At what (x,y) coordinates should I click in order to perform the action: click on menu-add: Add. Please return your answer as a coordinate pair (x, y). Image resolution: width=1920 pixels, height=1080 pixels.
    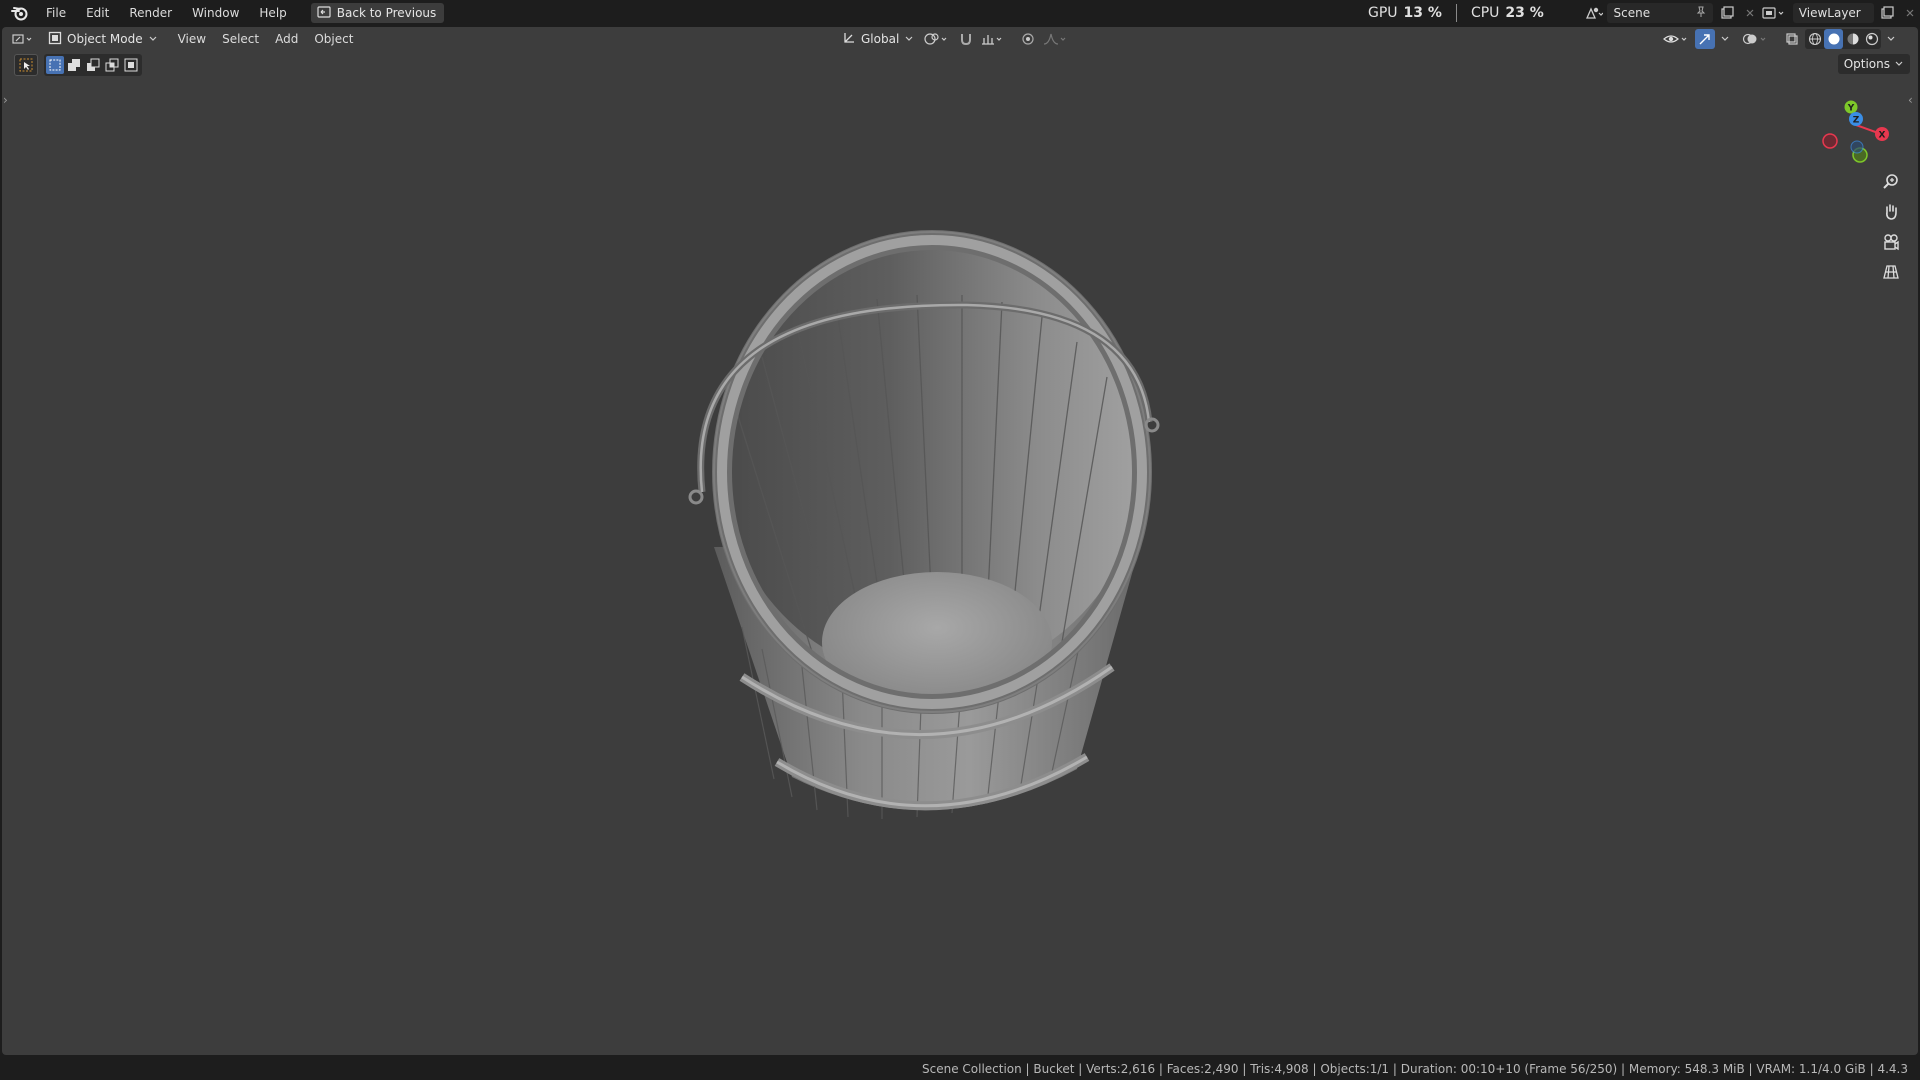
    Looking at the image, I should click on (286, 39).